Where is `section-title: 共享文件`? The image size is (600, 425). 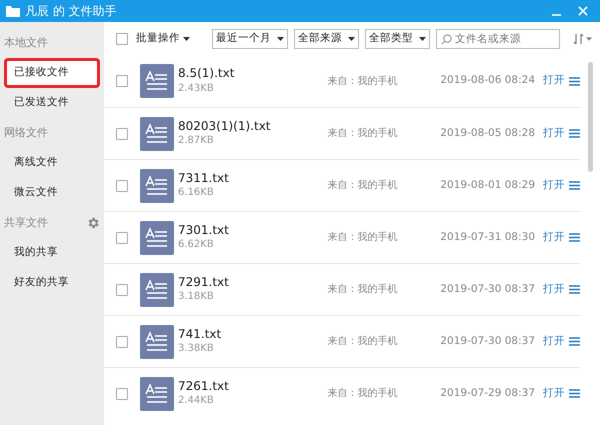 section-title: 共享文件 is located at coordinates (26, 222).